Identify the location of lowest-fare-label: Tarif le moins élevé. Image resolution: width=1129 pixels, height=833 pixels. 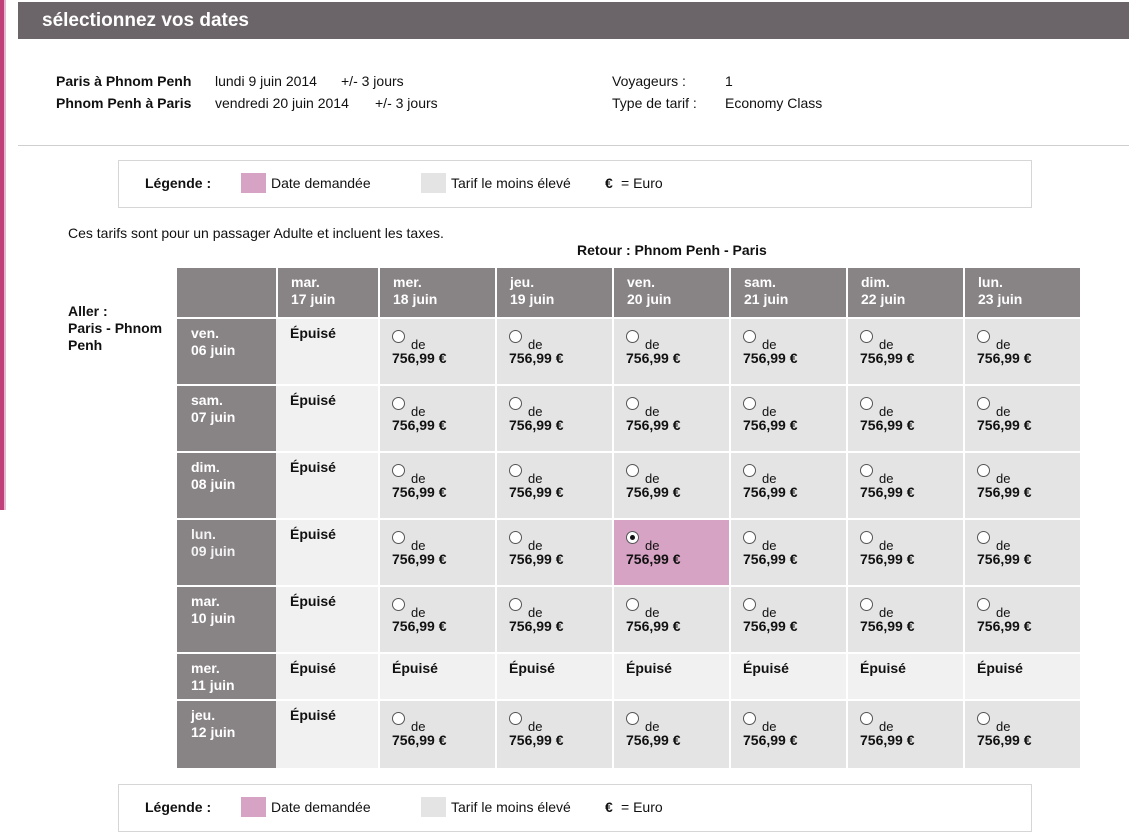
(511, 807).